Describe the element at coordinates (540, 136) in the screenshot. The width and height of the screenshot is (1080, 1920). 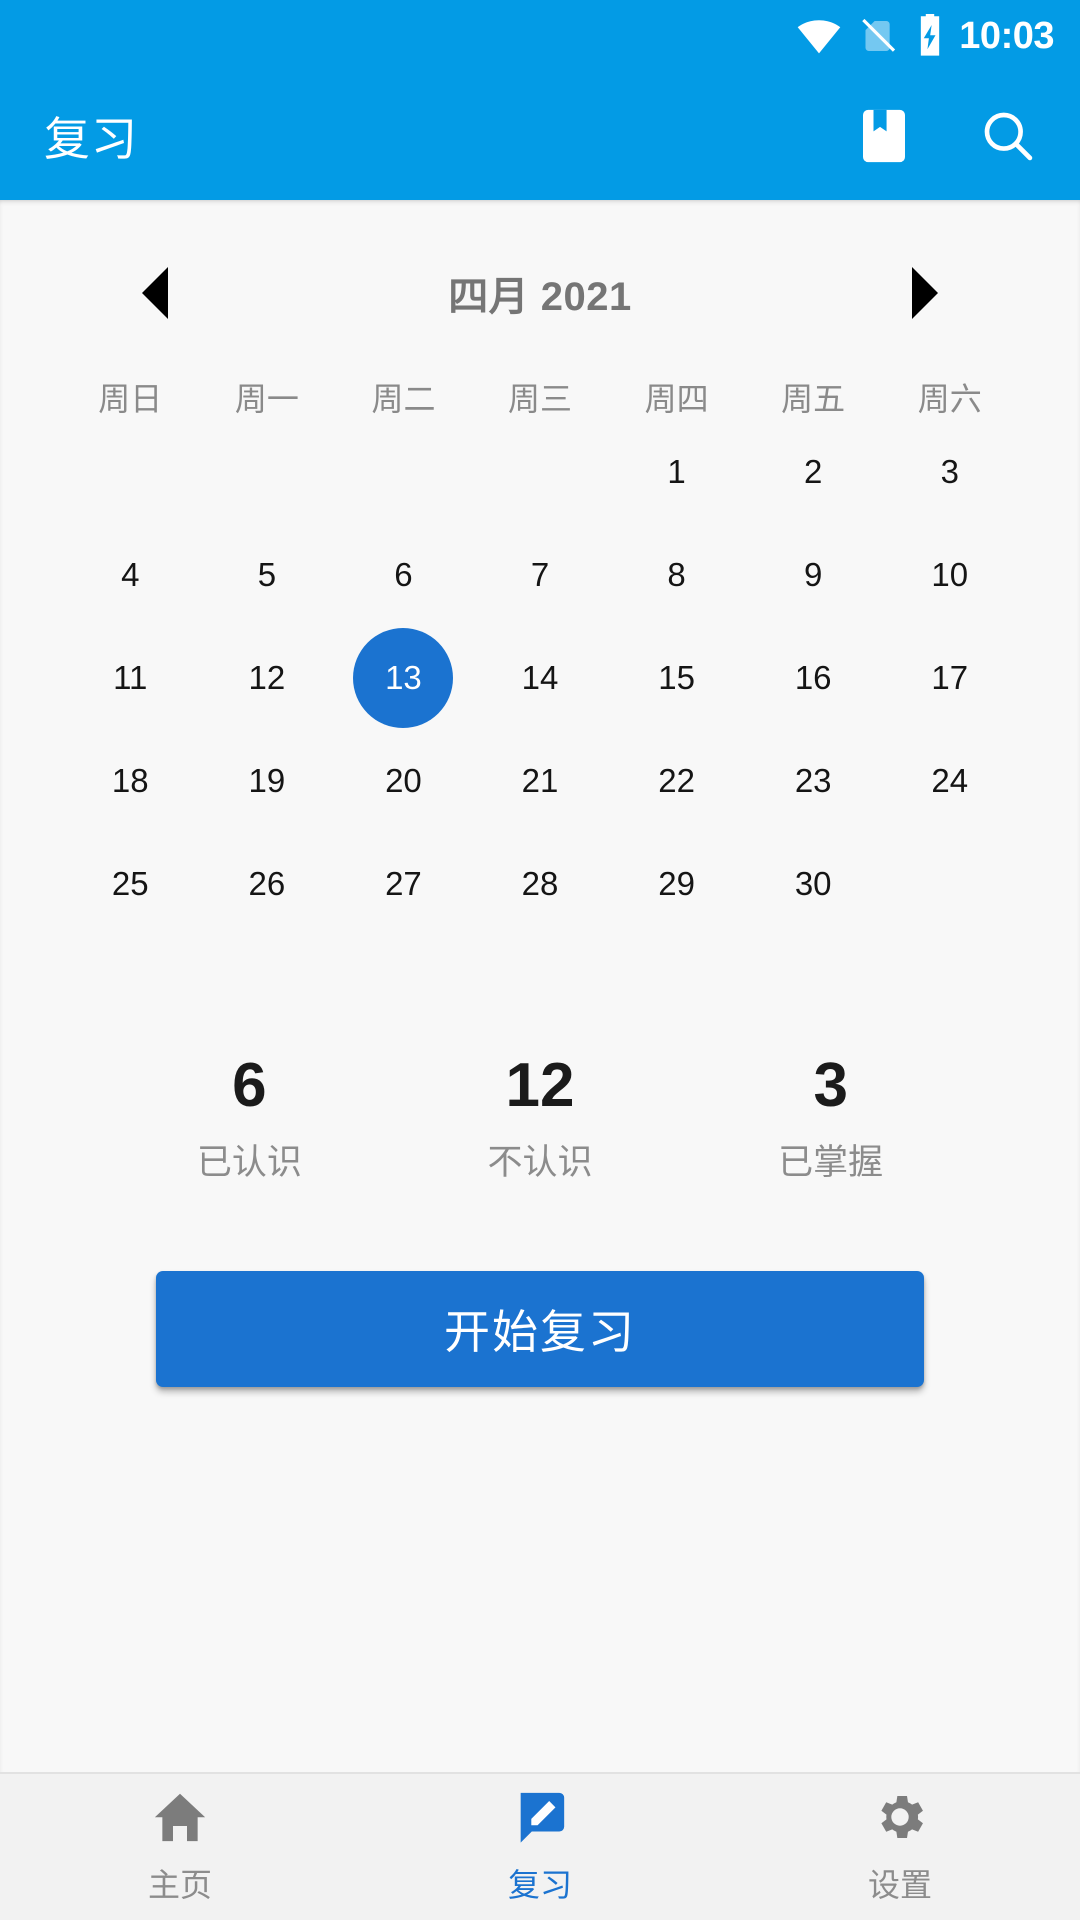
I see `app-bar: 复习` at that location.